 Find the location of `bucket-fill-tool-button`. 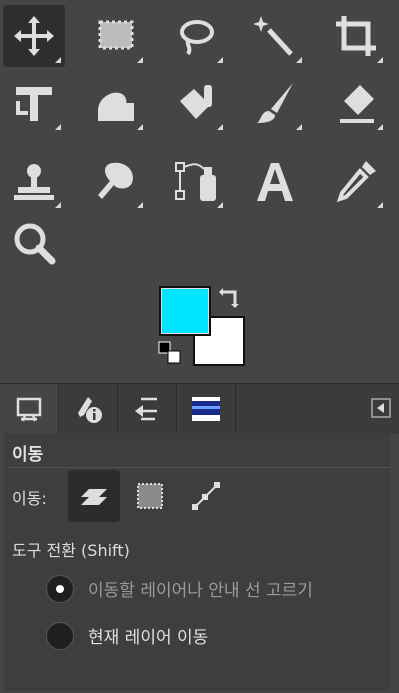

bucket-fill-tool-button is located at coordinates (196, 103).